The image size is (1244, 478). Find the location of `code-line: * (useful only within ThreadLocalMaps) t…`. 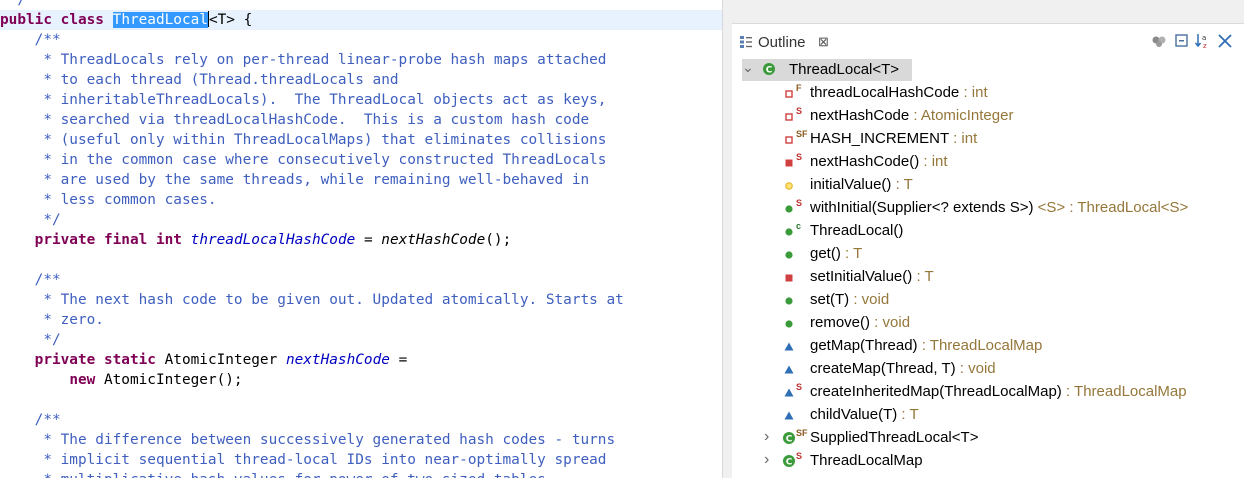

code-line: * (useful only within ThreadLocalMaps) t… is located at coordinates (361, 140).